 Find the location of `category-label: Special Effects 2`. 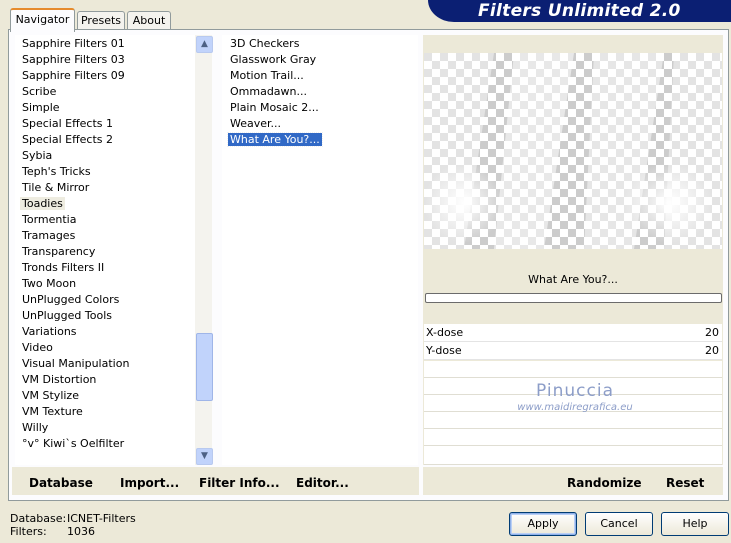

category-label: Special Effects 2 is located at coordinates (68, 139).